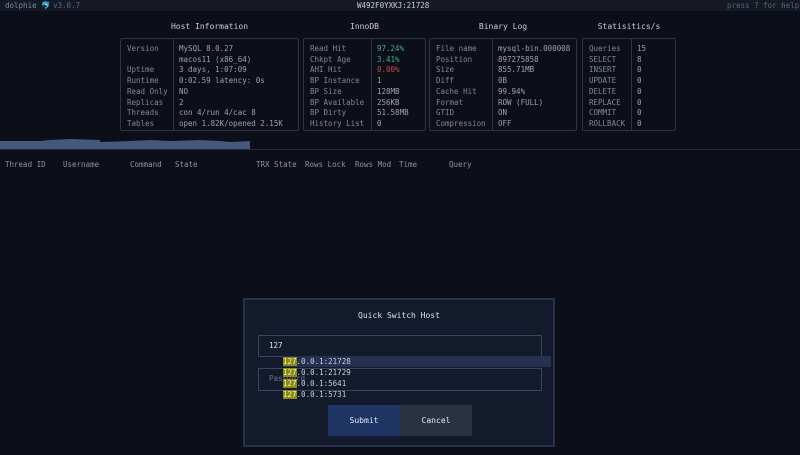 The image size is (800, 455). Describe the element at coordinates (21, 5) in the screenshot. I see `app-name: dolphie` at that location.